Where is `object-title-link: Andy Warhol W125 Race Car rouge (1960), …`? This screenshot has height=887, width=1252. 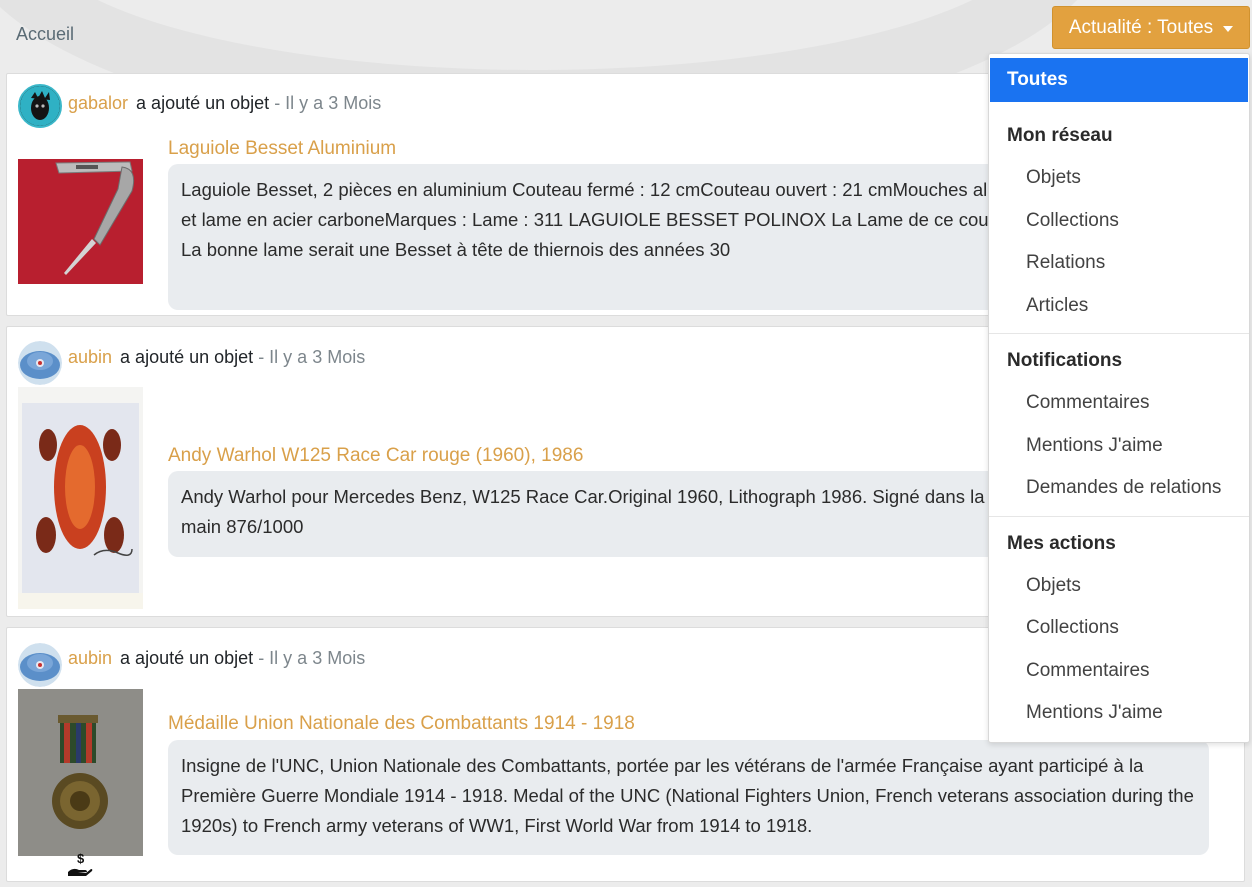 object-title-link: Andy Warhol W125 Race Car rouge (1960), … is located at coordinates (375, 456).